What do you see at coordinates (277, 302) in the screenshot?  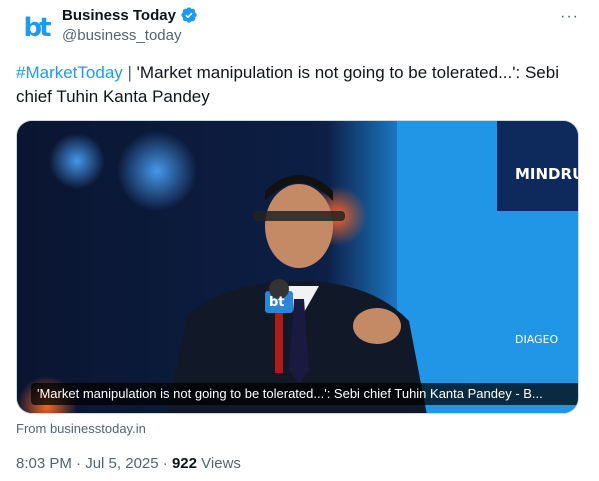 I see `mic-logo: bt` at bounding box center [277, 302].